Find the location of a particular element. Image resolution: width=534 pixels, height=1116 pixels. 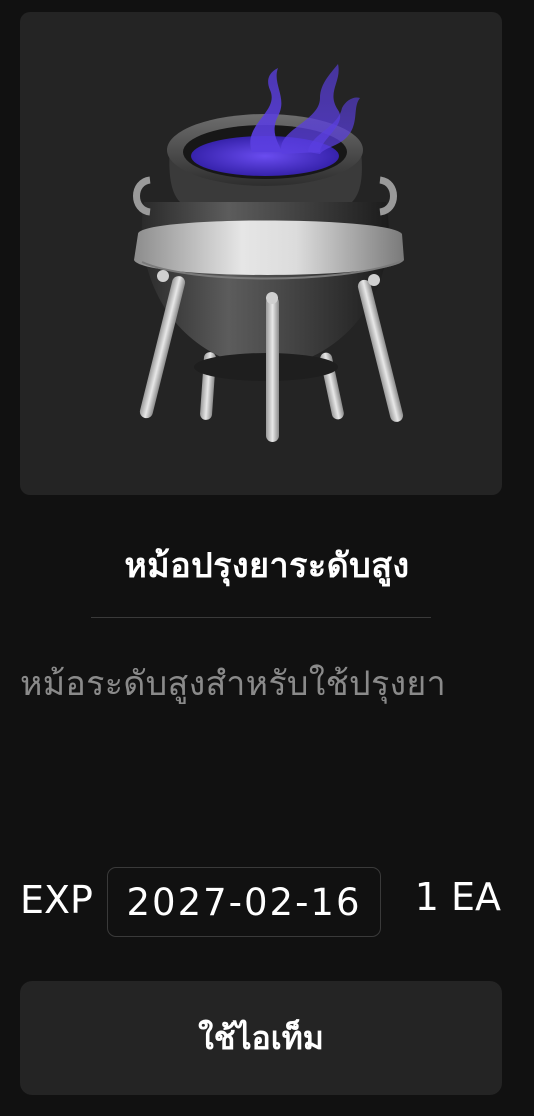

item-quantity: 1 EA is located at coordinates (457, 897).